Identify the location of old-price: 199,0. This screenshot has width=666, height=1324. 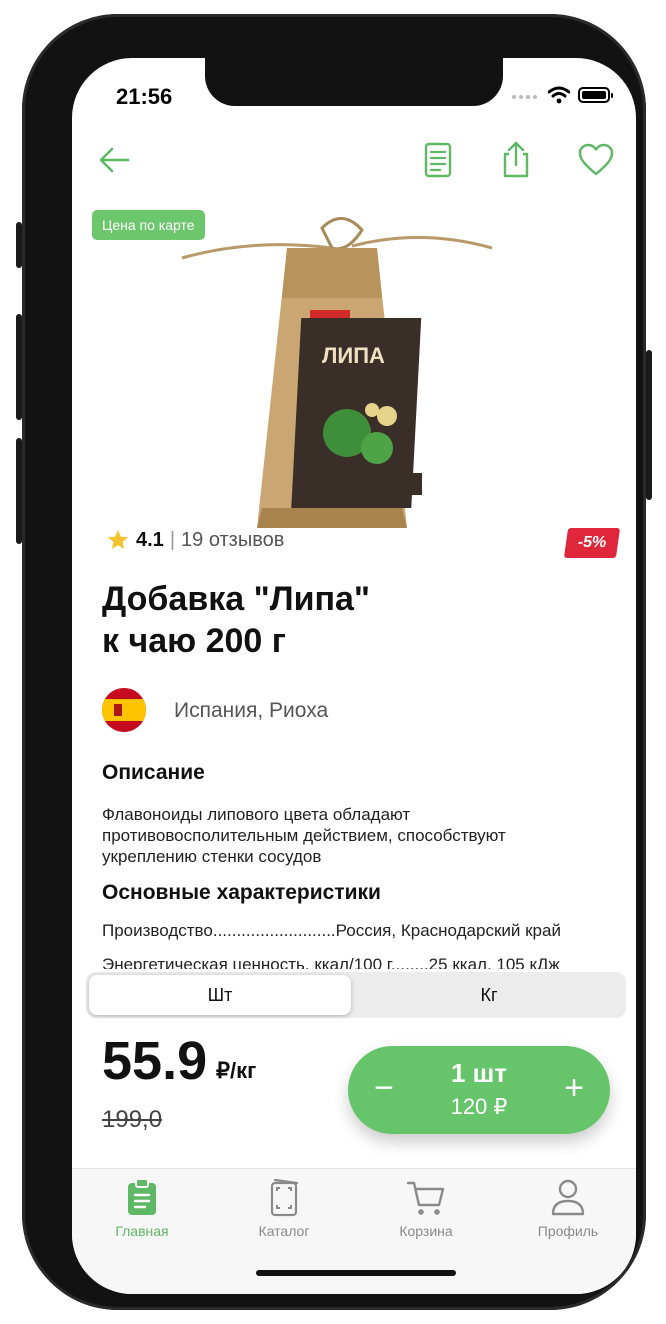
(132, 1119).